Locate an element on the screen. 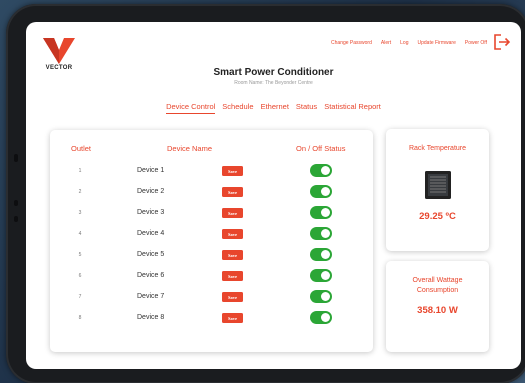 This screenshot has height=383, width=525. table-row: 1 Device 1 Save is located at coordinates (211, 171).